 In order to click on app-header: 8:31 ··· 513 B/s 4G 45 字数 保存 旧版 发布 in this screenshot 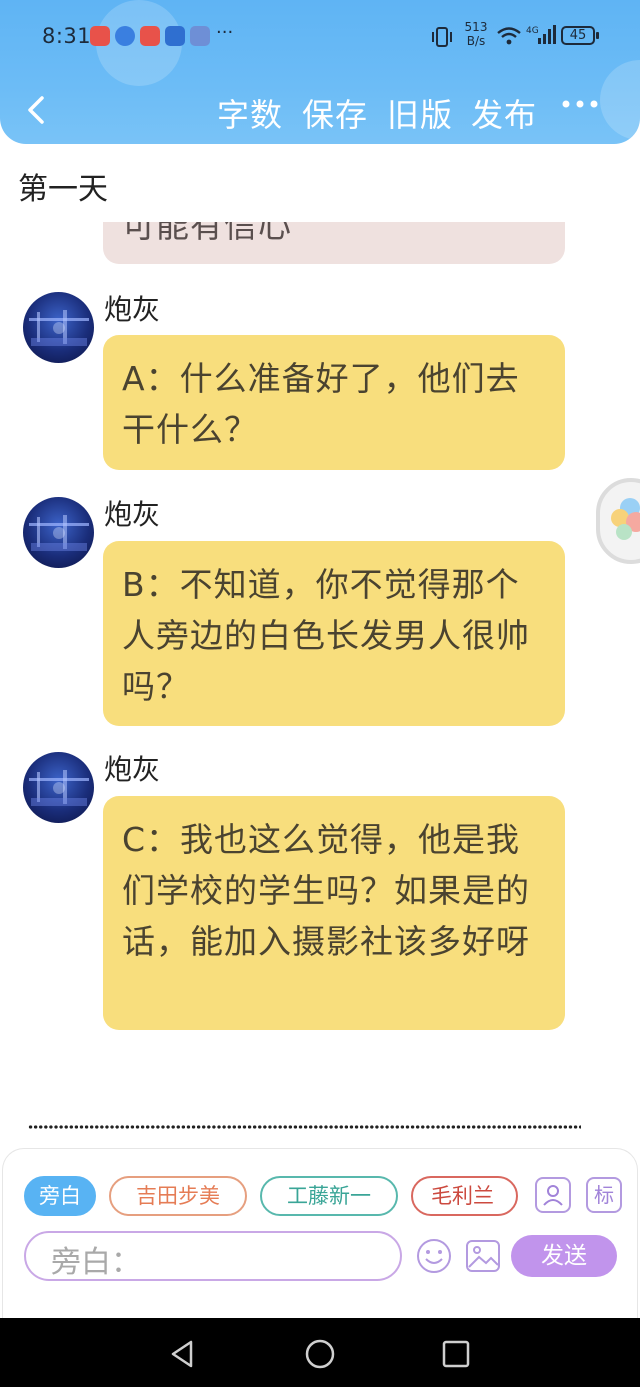, I will do `click(320, 72)`.